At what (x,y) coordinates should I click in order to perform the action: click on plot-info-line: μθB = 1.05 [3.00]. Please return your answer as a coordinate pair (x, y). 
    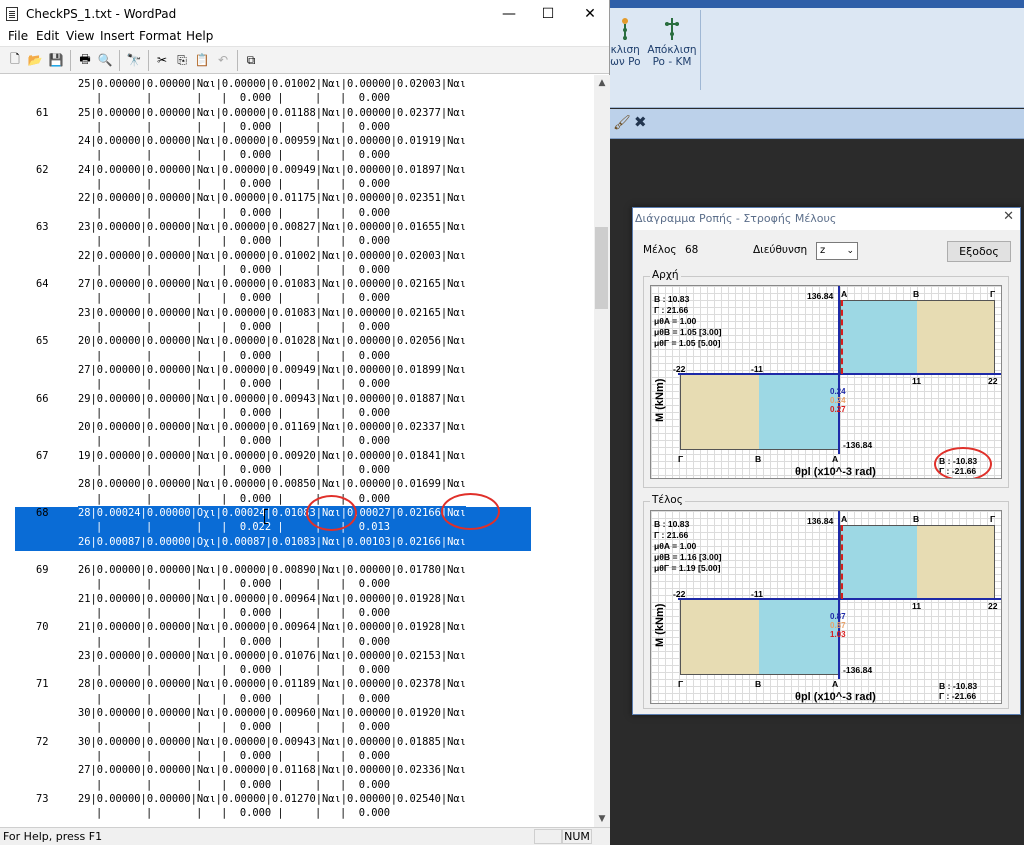
    Looking at the image, I should click on (688, 332).